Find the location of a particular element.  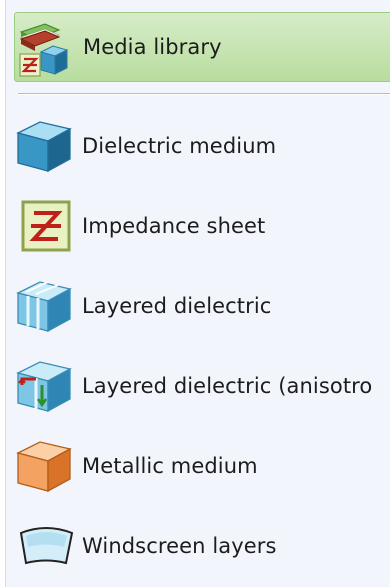

media-library-icon is located at coordinates (46, 47).